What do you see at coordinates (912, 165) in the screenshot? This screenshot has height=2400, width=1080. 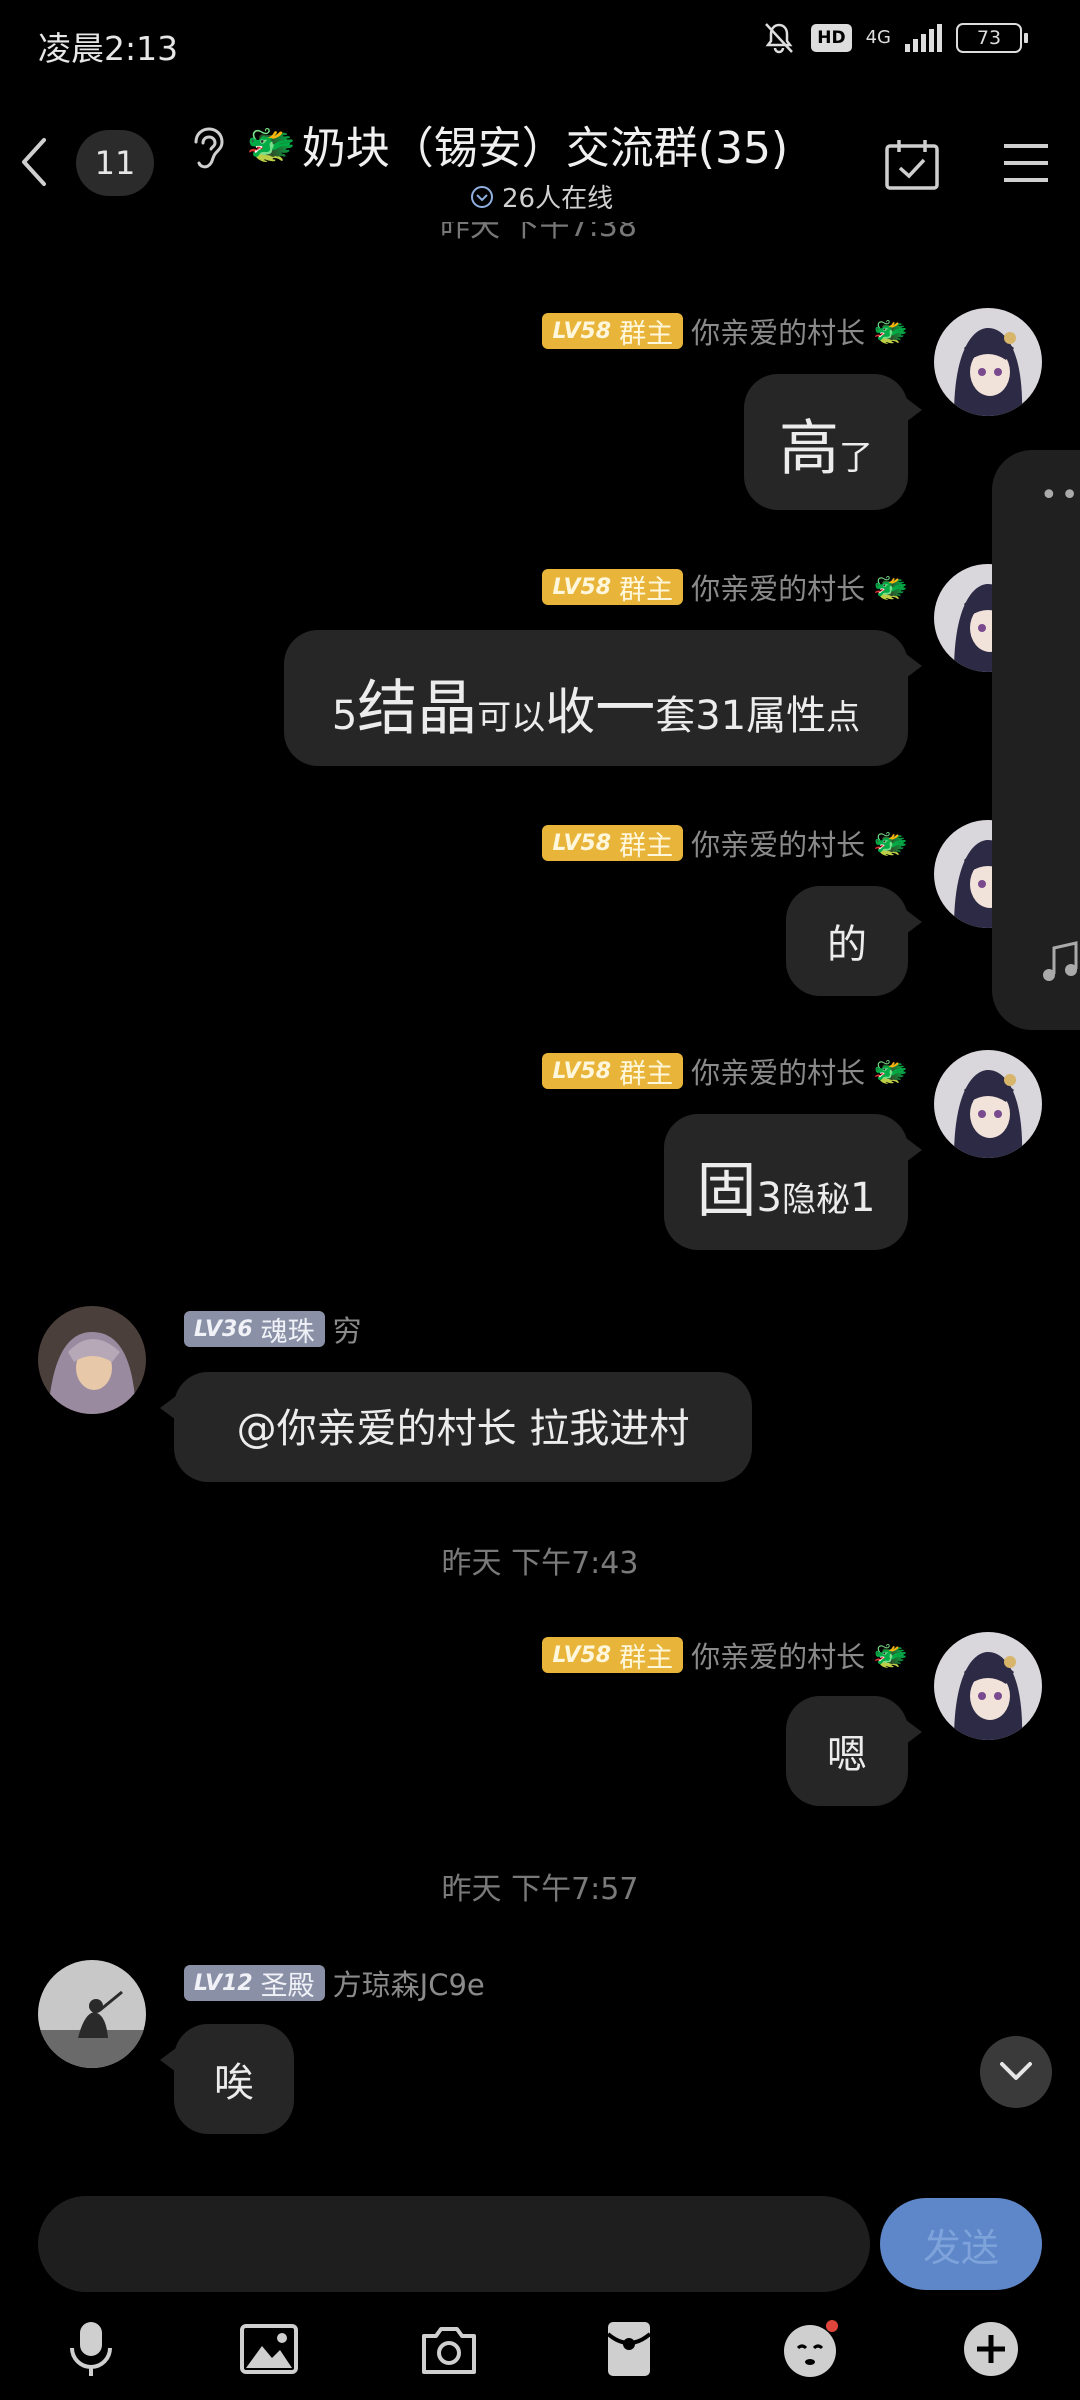 I see `calendar-check-icon` at bounding box center [912, 165].